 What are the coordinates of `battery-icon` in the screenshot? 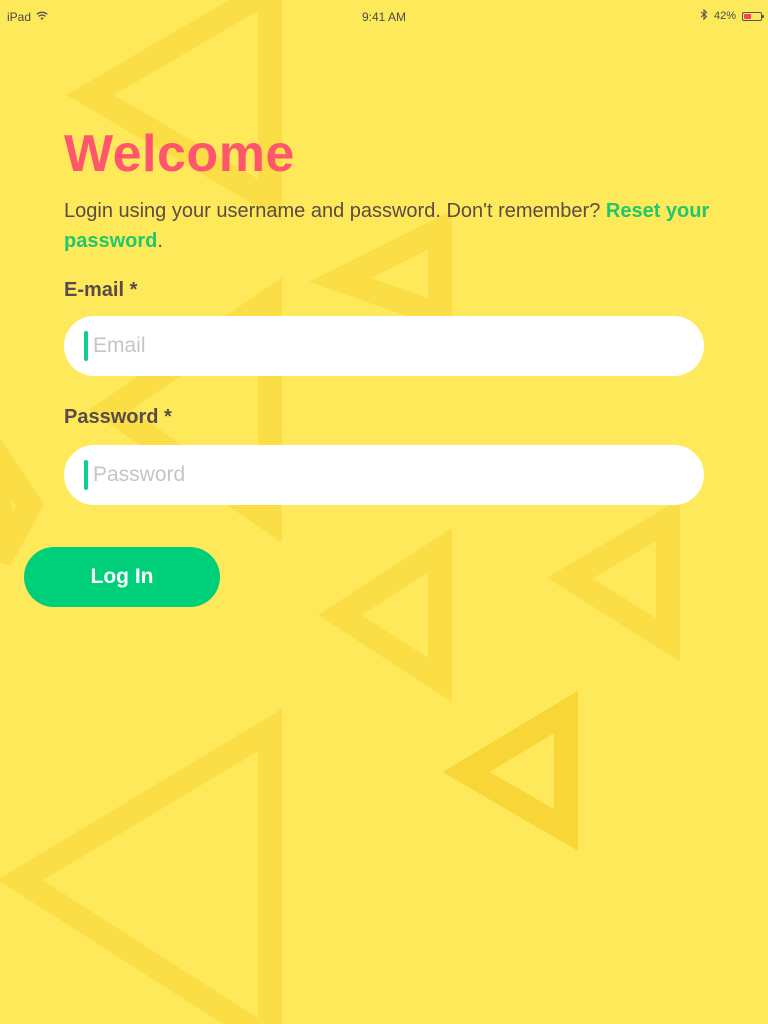 It's located at (753, 16).